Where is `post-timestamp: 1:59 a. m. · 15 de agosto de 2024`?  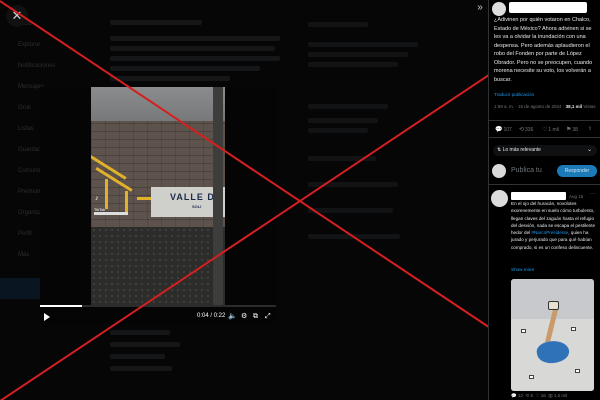 post-timestamp: 1:59 a. m. · 15 de agosto de 2024 is located at coordinates (528, 106).